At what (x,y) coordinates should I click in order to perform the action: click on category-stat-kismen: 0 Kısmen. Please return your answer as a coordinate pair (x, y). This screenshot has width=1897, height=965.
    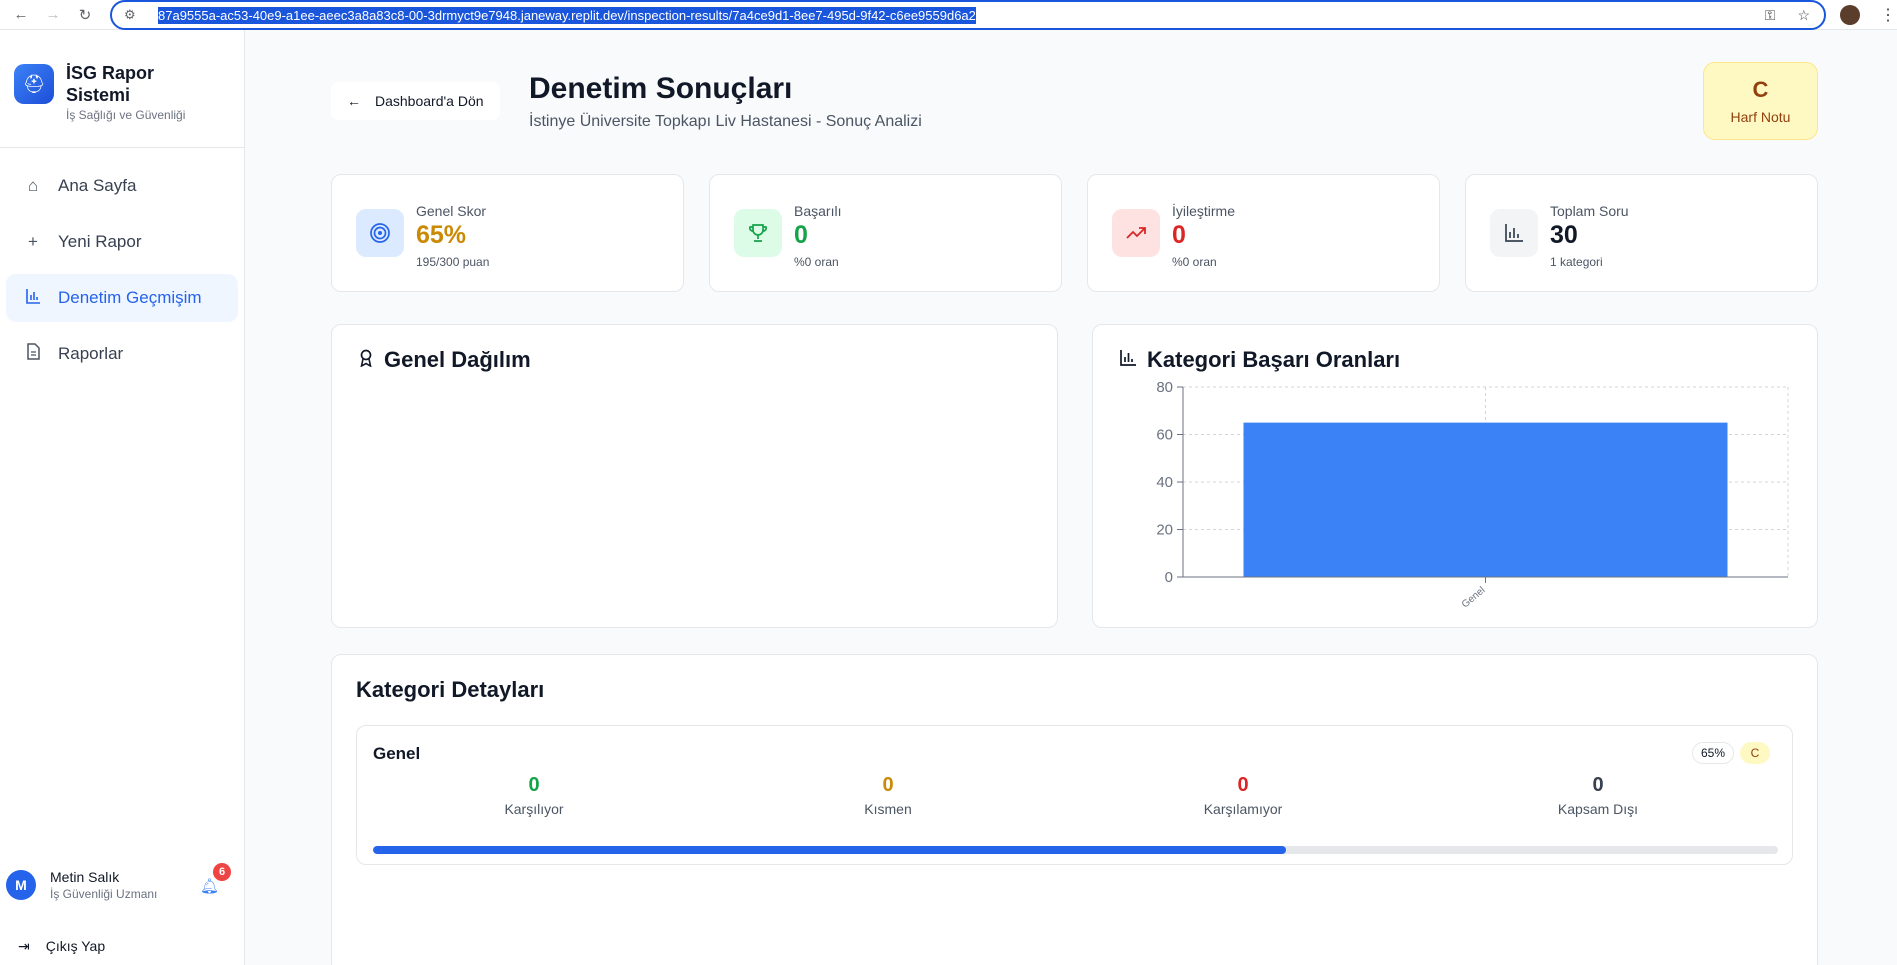
    Looking at the image, I should click on (888, 795).